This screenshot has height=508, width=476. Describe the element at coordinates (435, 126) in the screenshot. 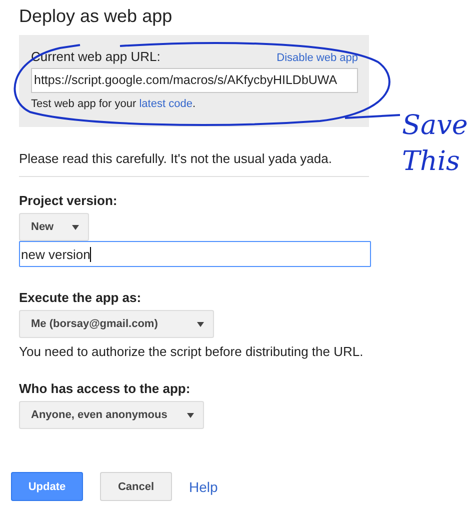

I see `handwritten-note: Save` at that location.